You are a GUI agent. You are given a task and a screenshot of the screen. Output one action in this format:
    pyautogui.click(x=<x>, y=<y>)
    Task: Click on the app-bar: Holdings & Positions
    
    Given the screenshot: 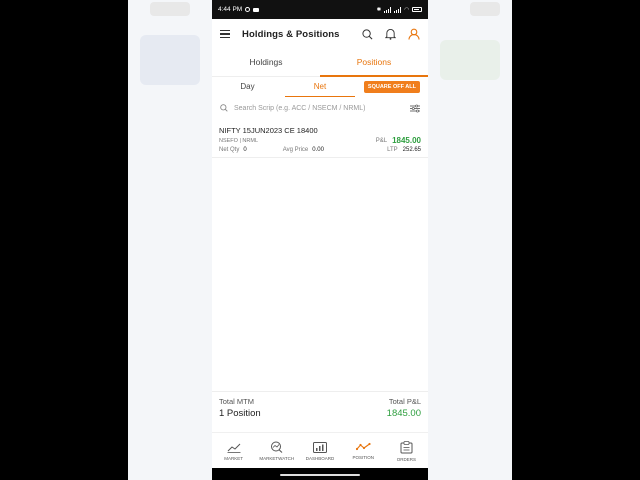 What is the action you would take?
    pyautogui.click(x=320, y=34)
    